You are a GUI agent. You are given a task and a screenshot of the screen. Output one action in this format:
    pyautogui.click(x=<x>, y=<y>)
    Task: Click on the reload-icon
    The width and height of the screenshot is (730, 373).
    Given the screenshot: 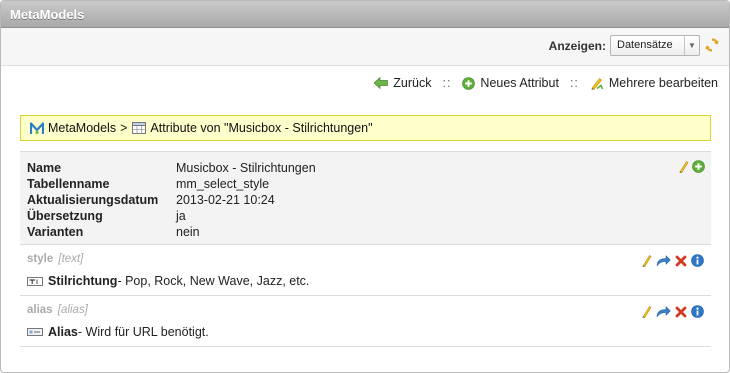 What is the action you would take?
    pyautogui.click(x=712, y=45)
    